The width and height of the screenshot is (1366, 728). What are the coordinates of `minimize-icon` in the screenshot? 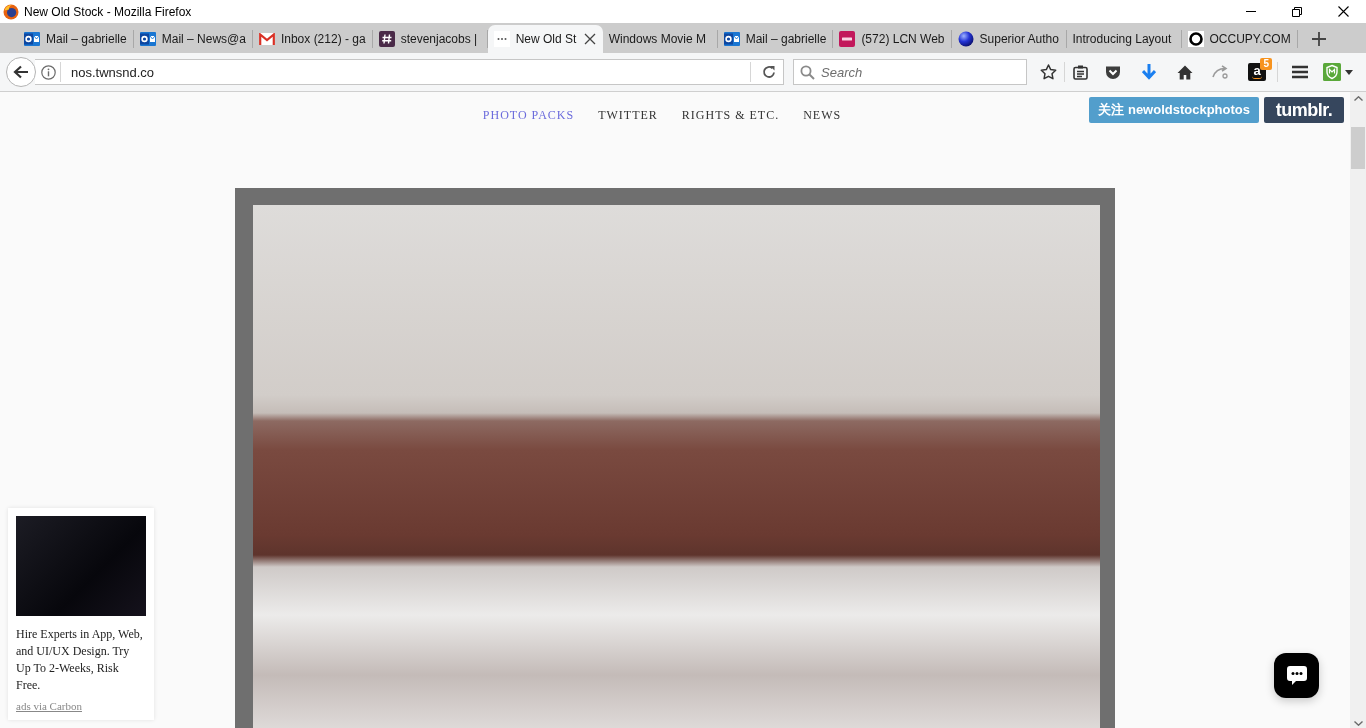 It's located at (1251, 11).